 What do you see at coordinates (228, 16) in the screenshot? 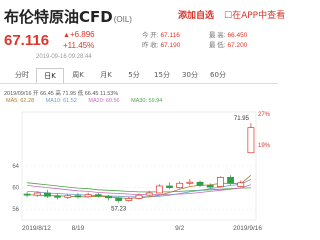
I see `app-icon: ☐` at bounding box center [228, 16].